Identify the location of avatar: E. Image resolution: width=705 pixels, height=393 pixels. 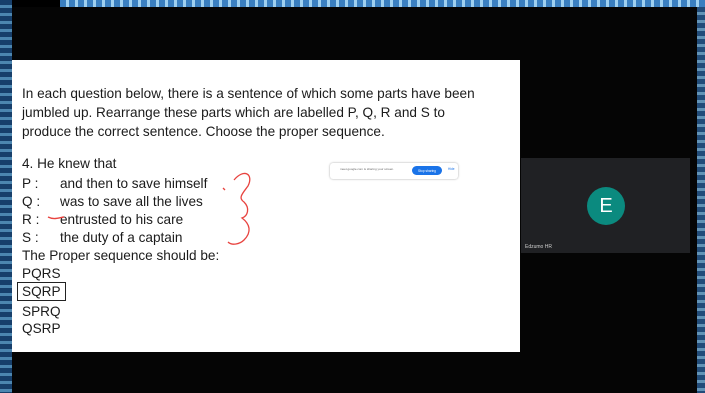
(606, 206).